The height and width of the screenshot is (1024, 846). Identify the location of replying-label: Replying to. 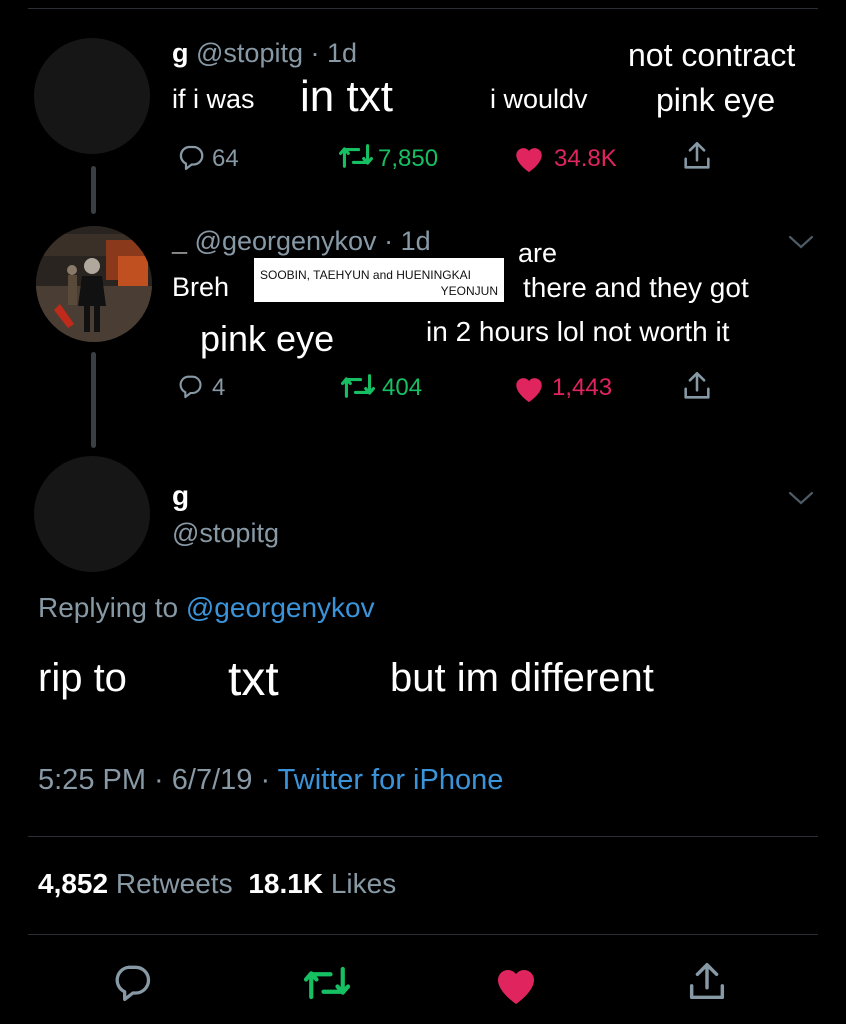
(108, 607).